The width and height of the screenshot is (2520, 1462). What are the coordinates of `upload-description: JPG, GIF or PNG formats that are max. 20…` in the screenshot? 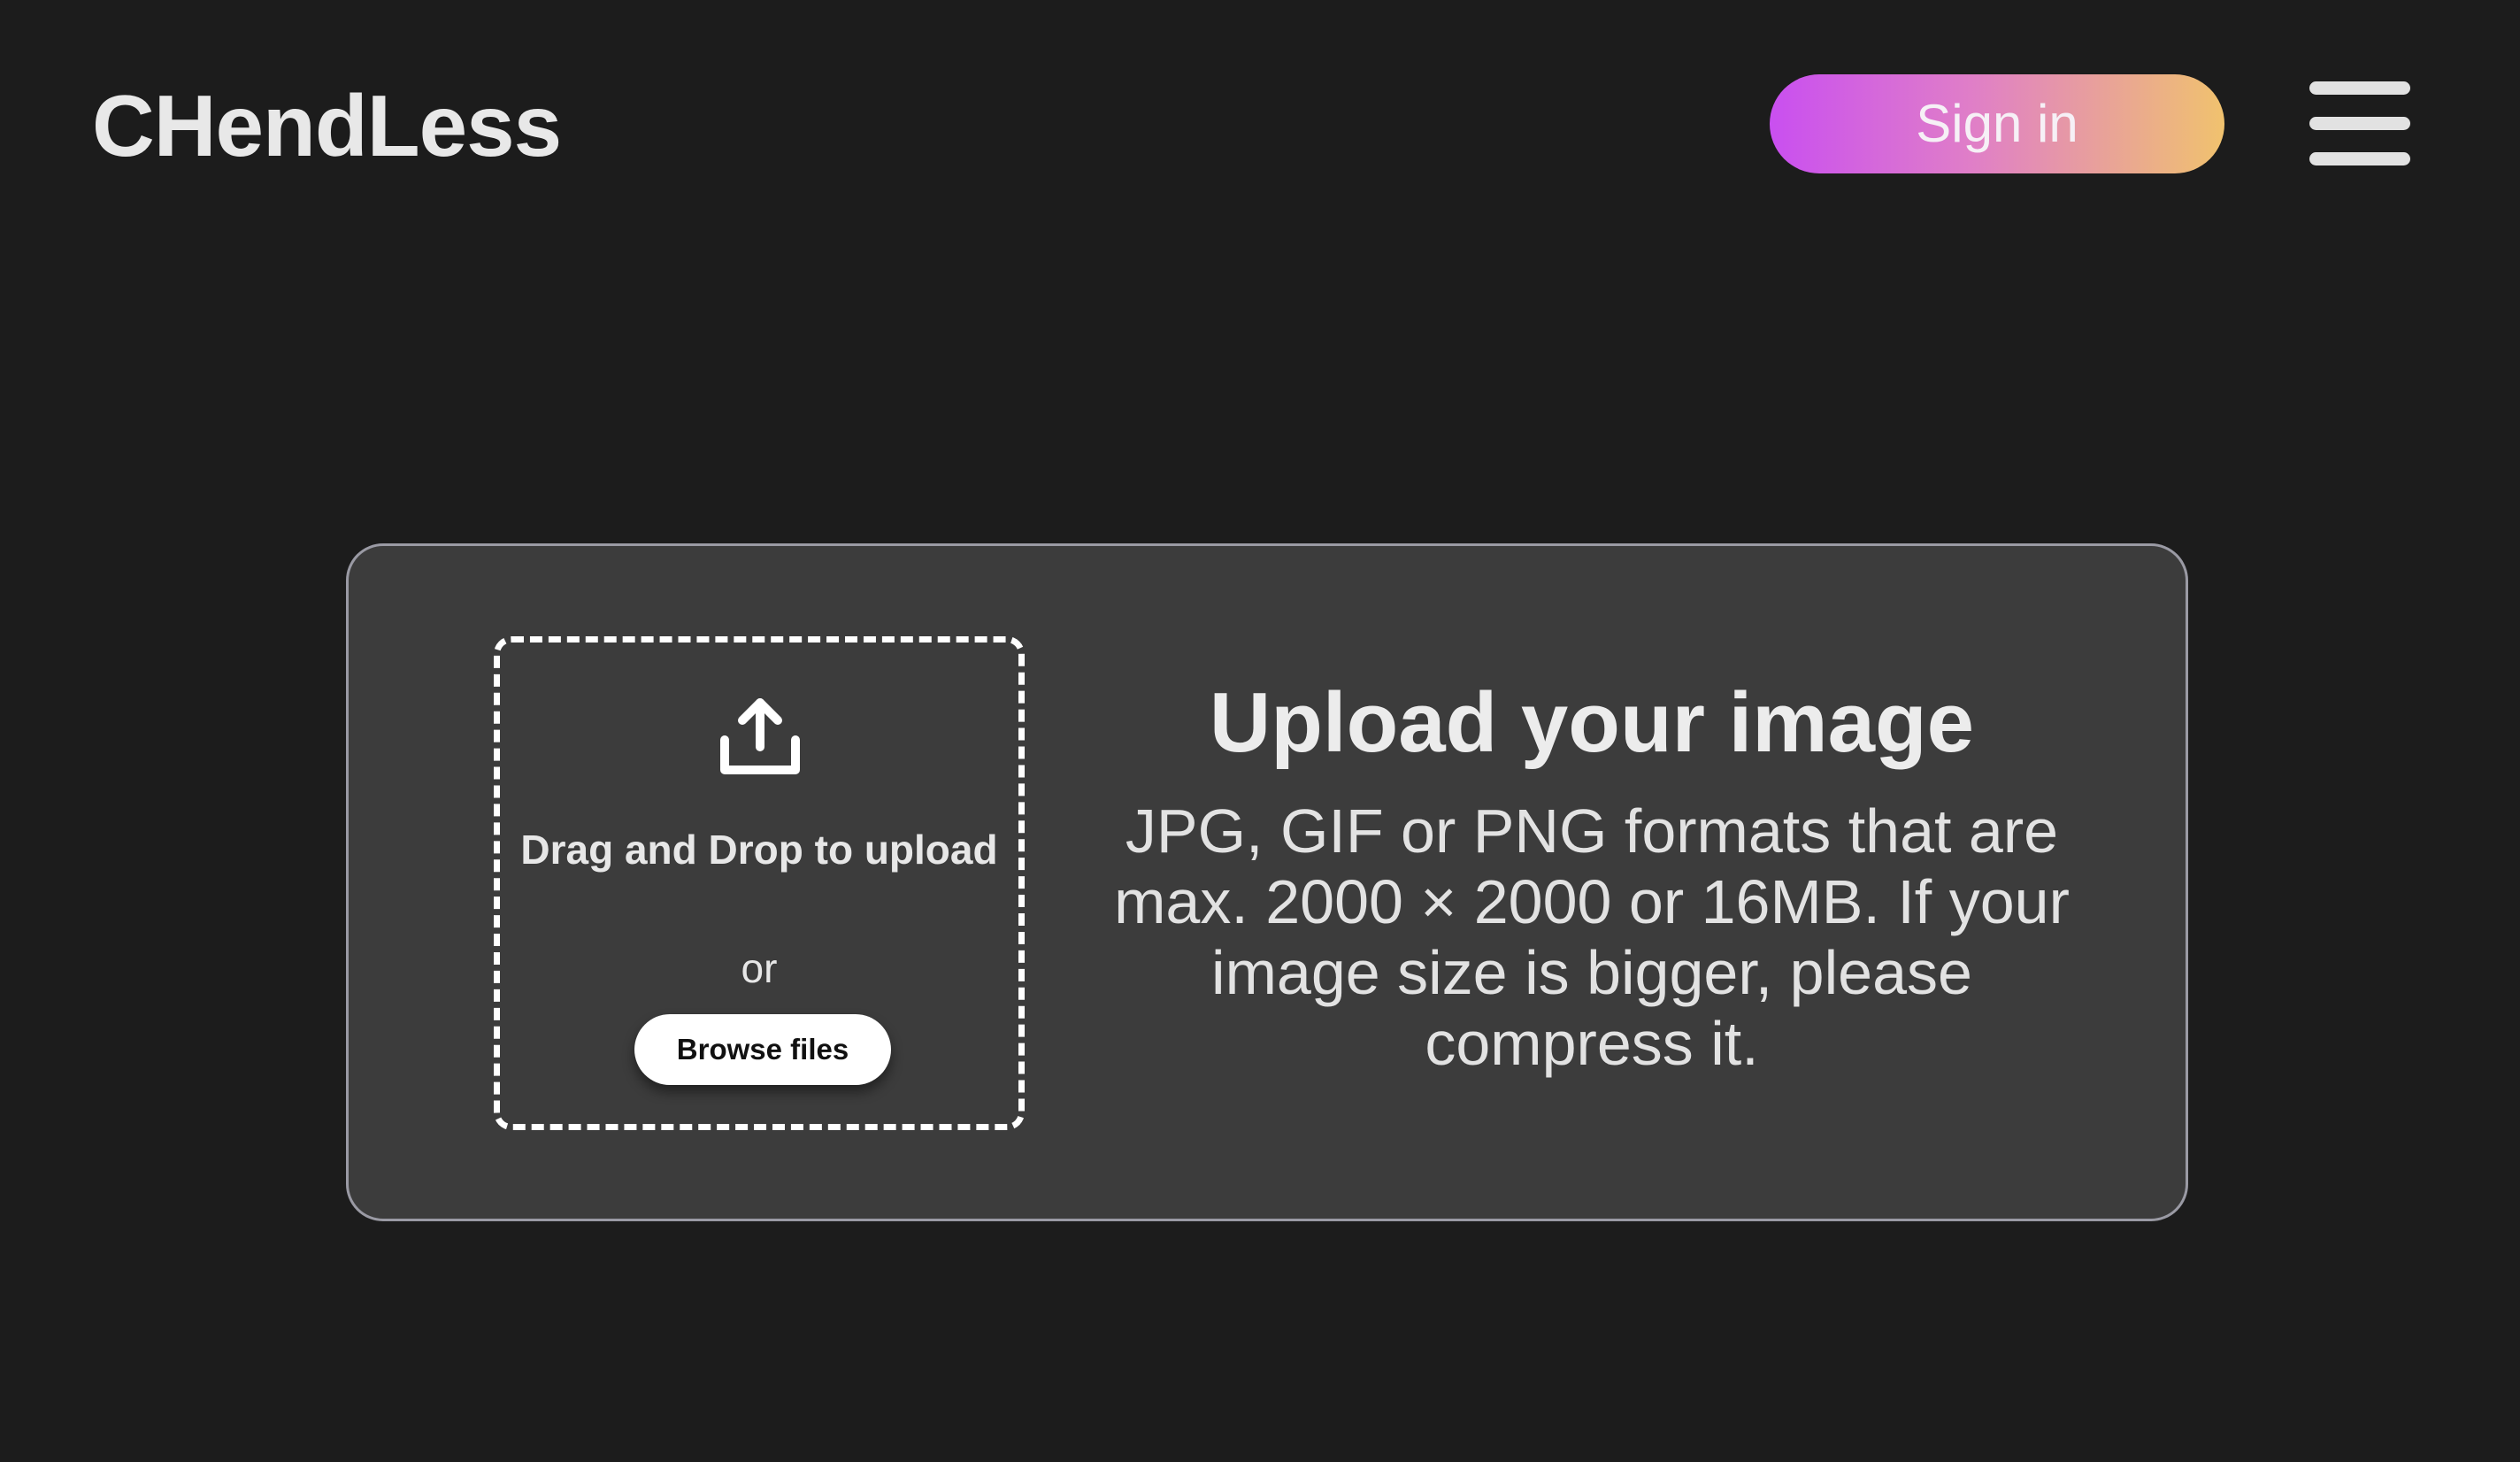 It's located at (1592, 937).